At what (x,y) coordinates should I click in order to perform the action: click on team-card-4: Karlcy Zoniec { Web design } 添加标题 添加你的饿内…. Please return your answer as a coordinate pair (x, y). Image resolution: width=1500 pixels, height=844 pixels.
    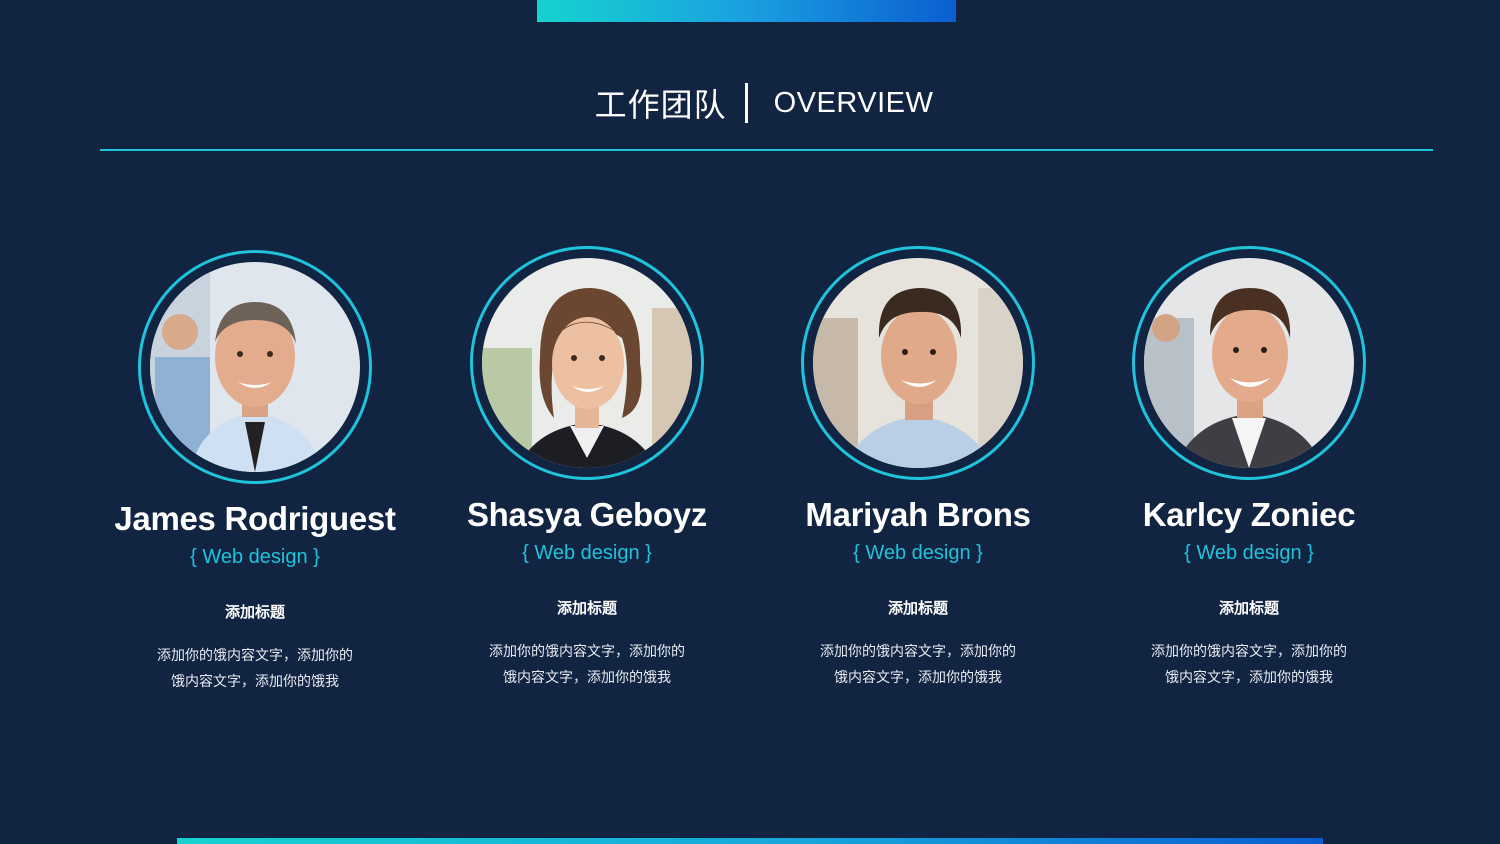
    Looking at the image, I should click on (1249, 468).